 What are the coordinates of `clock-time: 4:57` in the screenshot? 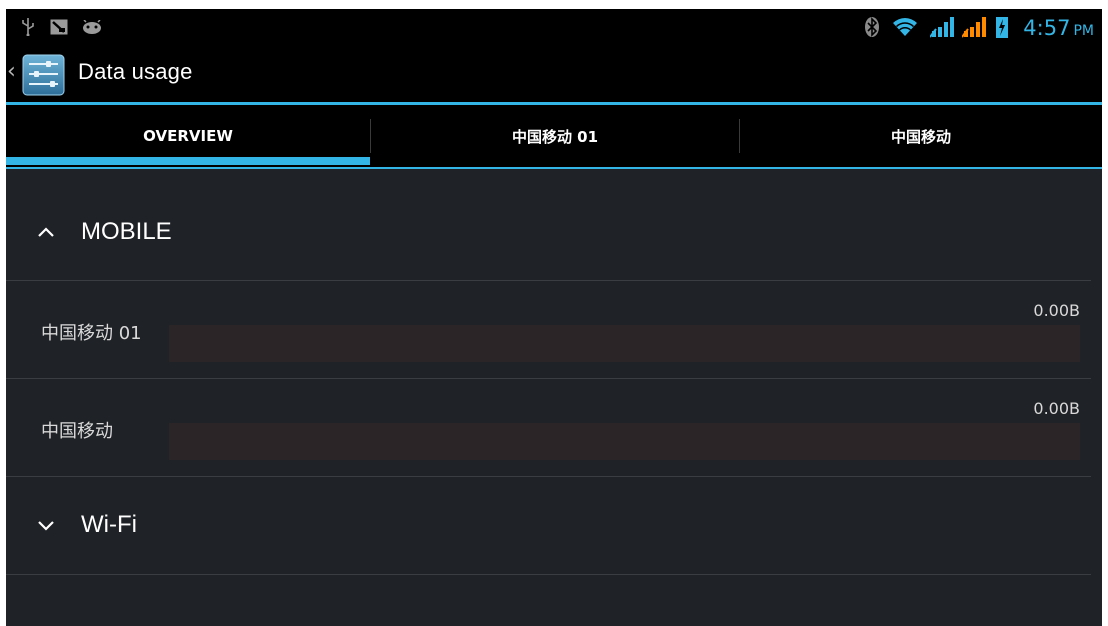 It's located at (1047, 28).